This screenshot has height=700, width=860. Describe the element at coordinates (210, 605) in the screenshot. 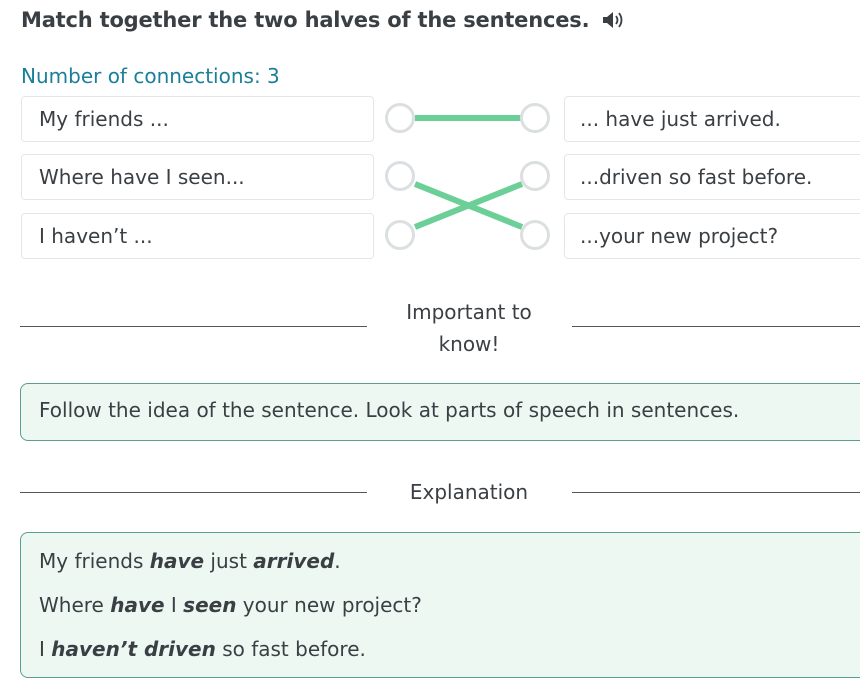

I see `emphasized-text: seen` at that location.